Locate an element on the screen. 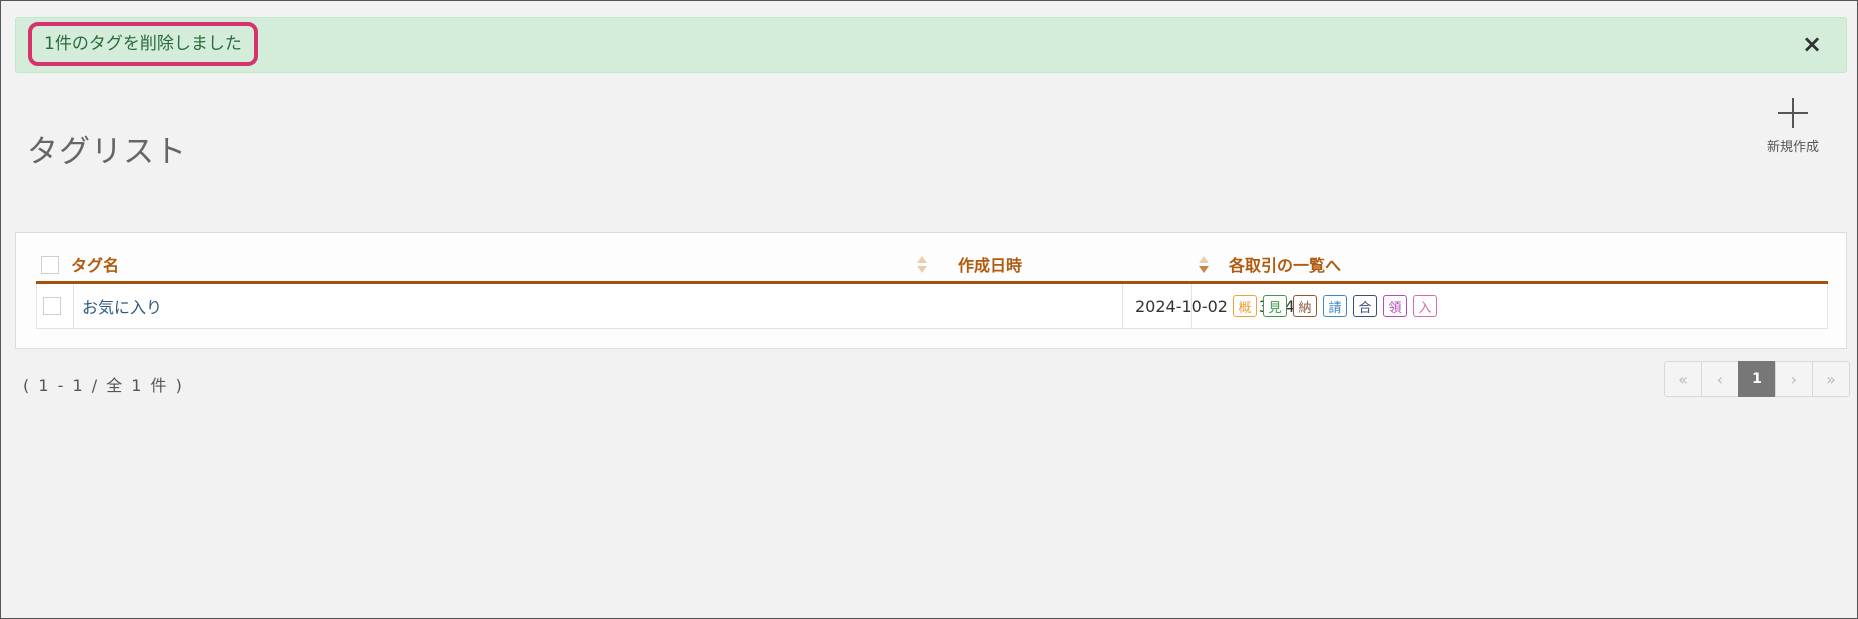 Image resolution: width=1858 pixels, height=619 pixels. transaction-badge: 見 is located at coordinates (1275, 306).